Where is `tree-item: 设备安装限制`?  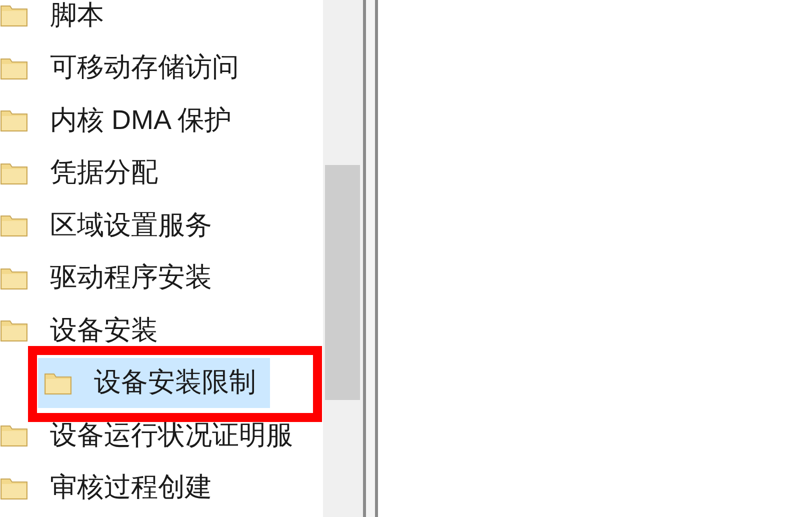
tree-item: 设备安装限制 is located at coordinates (154, 383).